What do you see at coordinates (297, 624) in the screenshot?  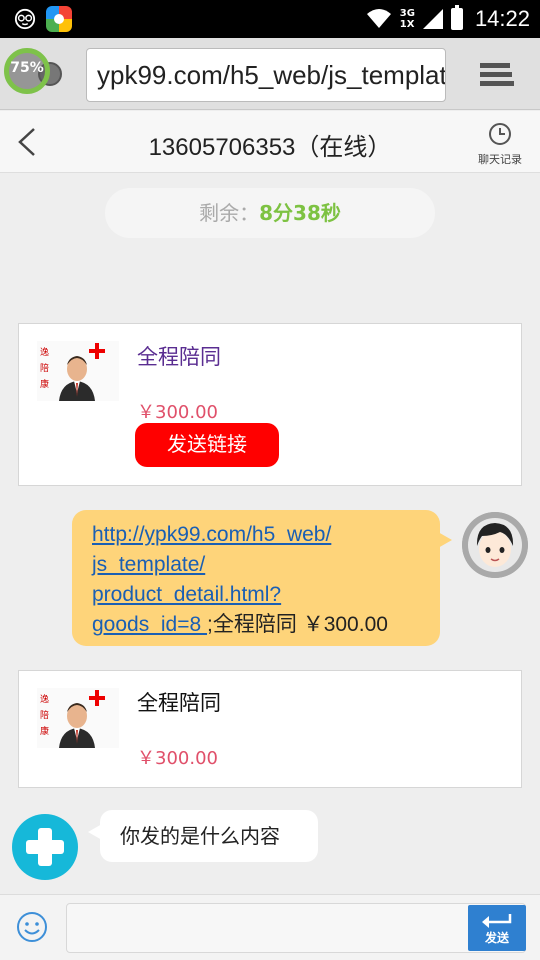 I see `message-suffix: ;全程陪同 ￥300.00` at bounding box center [297, 624].